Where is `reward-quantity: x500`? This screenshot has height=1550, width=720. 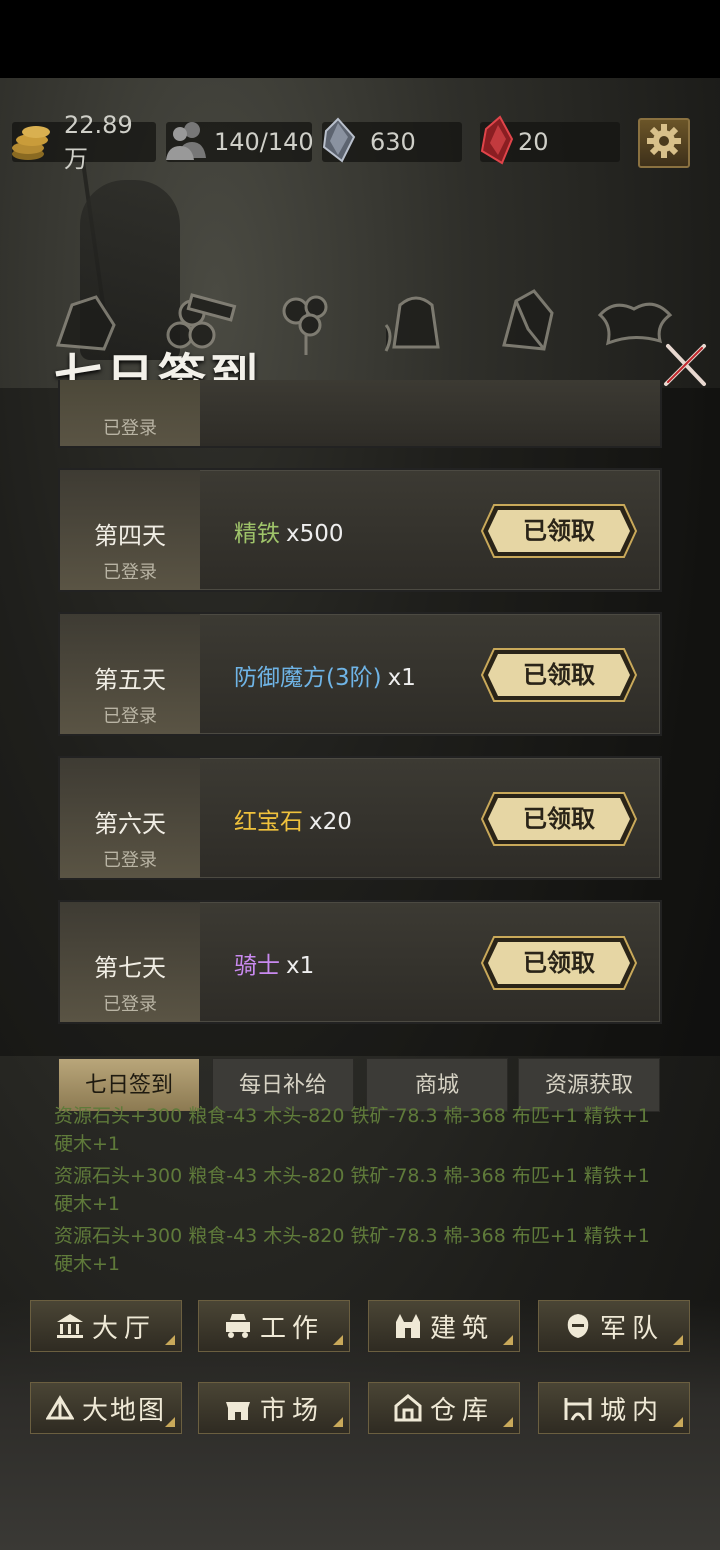
reward-quantity: x500 is located at coordinates (315, 534).